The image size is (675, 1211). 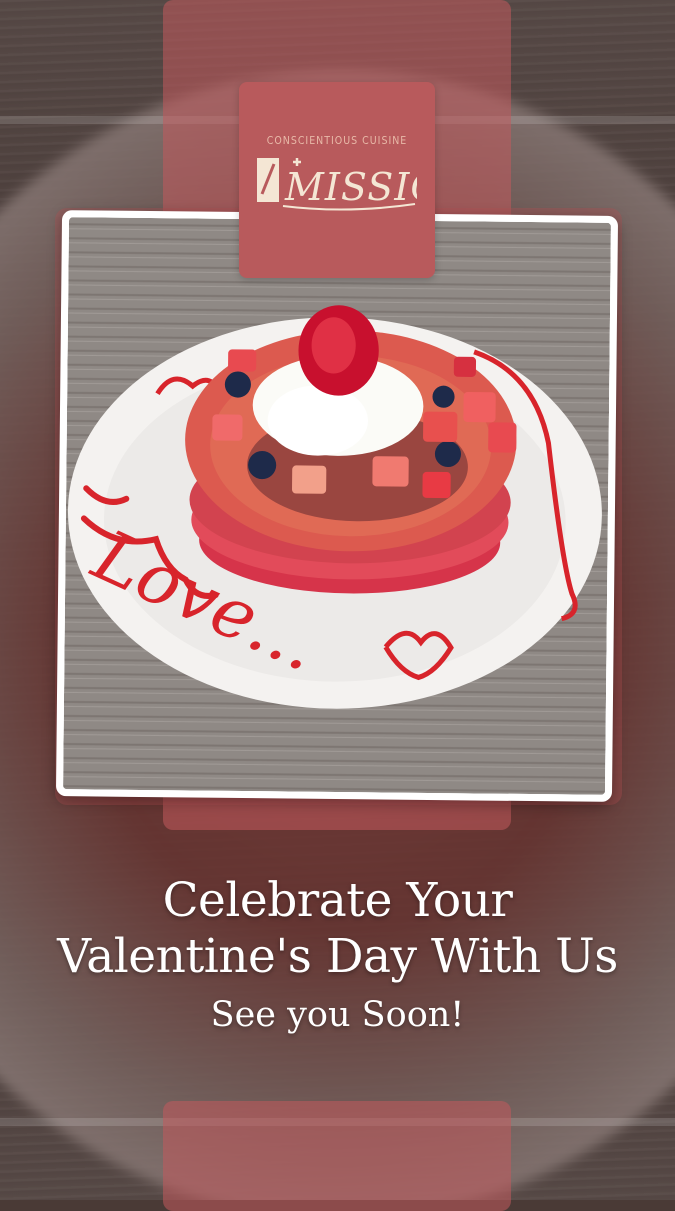 I want to click on logo-tagline: CONSCIENTIOUS CUISINE, so click(x=337, y=141).